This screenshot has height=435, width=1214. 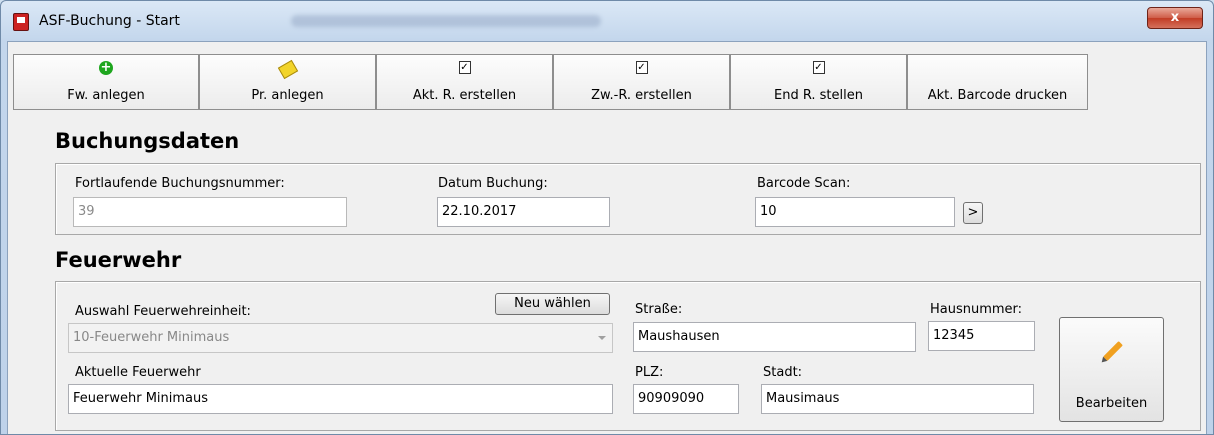 I want to click on barcode-label: Barcode Scan:, so click(x=804, y=183).